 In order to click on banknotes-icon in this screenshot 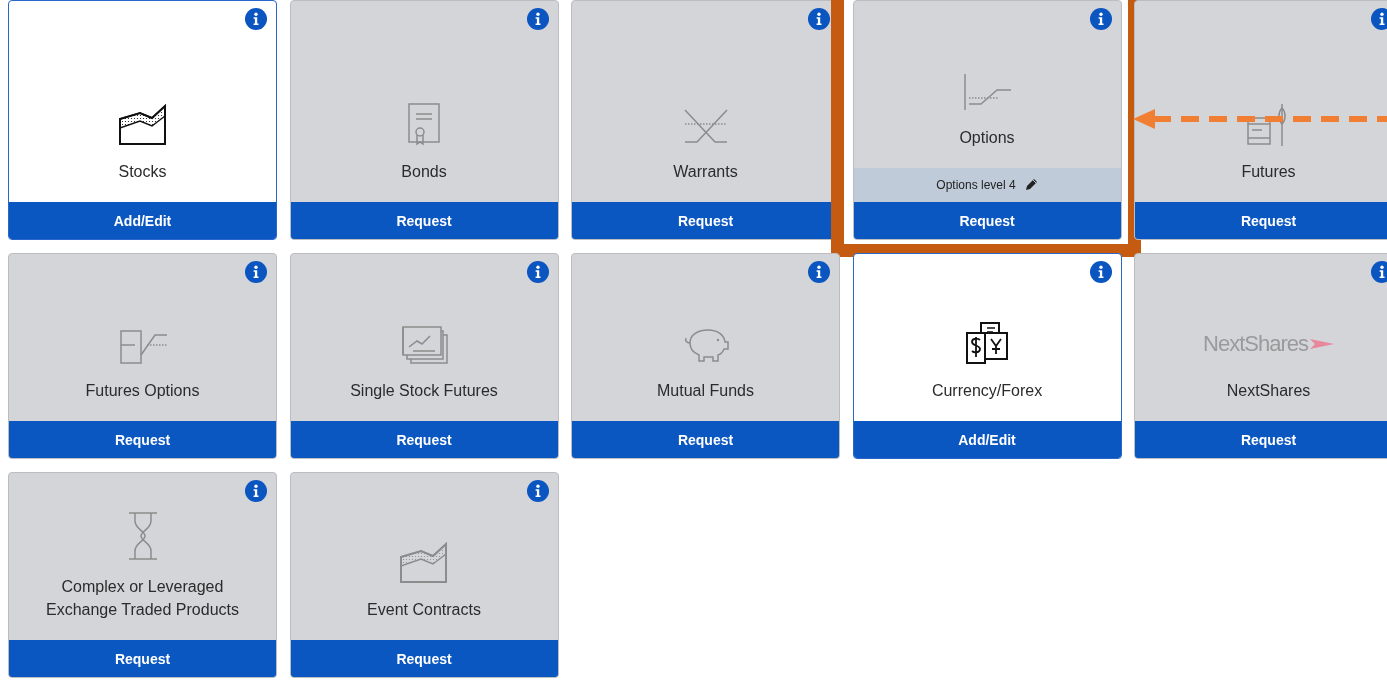, I will do `click(987, 343)`.